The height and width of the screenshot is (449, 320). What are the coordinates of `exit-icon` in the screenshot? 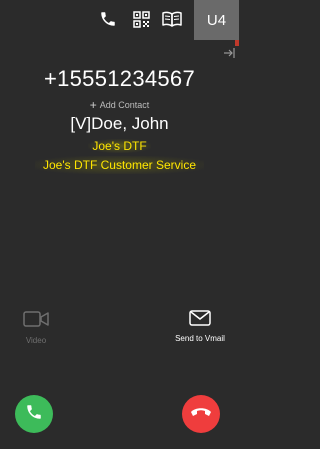 It's located at (229, 52).